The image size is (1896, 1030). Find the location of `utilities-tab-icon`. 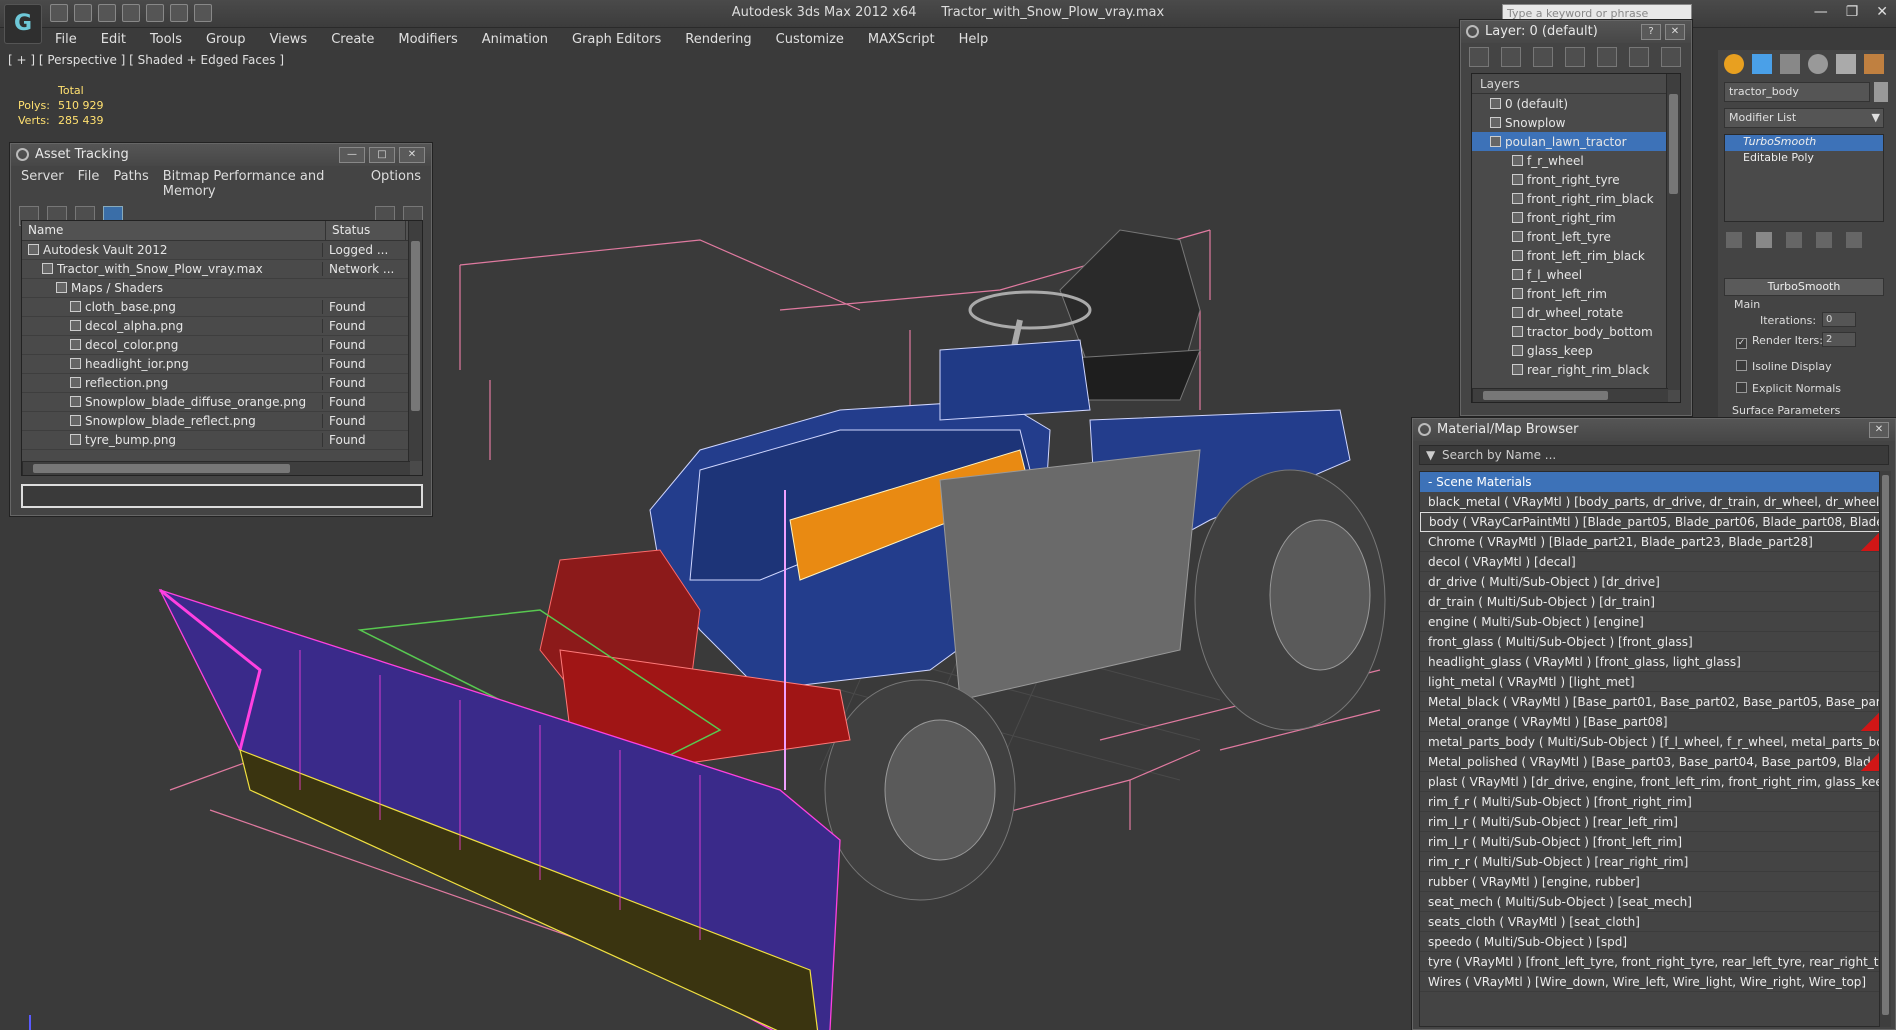

utilities-tab-icon is located at coordinates (1874, 64).